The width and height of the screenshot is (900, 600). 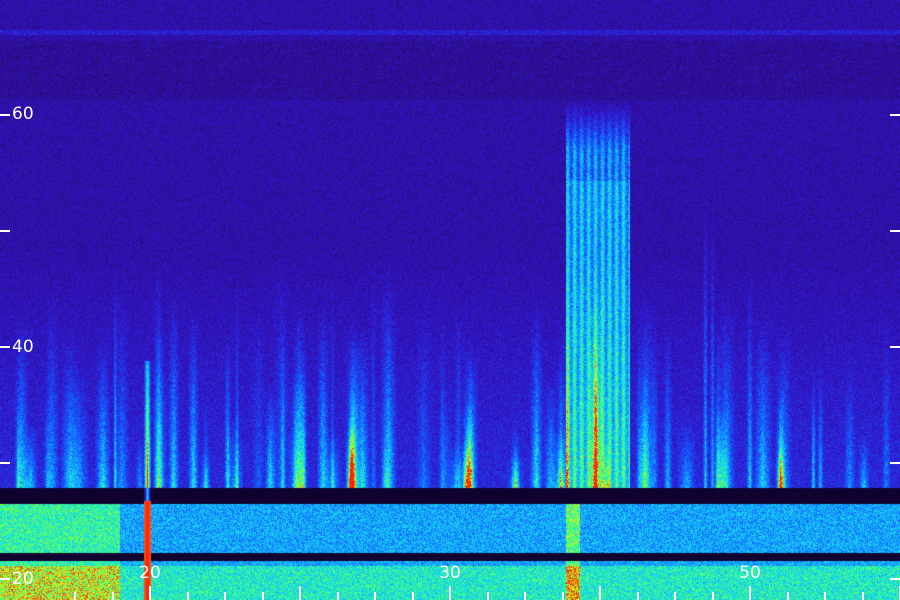 What do you see at coordinates (23, 579) in the screenshot?
I see `y-label-20: 20` at bounding box center [23, 579].